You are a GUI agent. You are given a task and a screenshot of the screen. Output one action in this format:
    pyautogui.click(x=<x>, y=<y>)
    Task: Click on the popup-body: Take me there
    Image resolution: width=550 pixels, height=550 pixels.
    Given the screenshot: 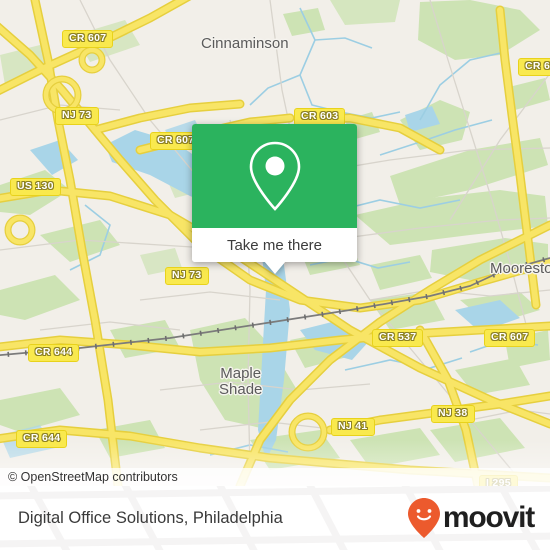 What is the action you would take?
    pyautogui.click(x=274, y=193)
    